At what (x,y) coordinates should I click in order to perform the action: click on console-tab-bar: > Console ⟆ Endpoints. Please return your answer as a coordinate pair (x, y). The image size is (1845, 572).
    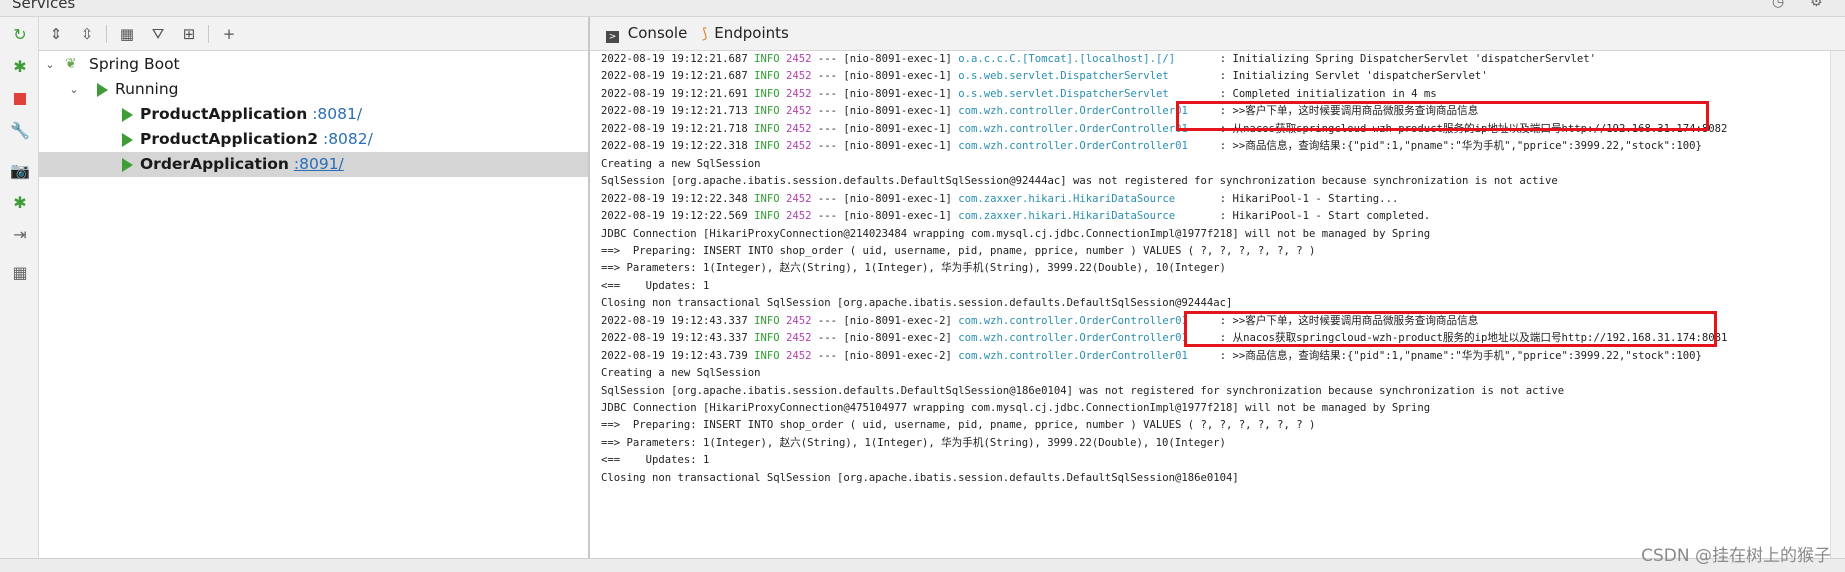
    Looking at the image, I should click on (1217, 34).